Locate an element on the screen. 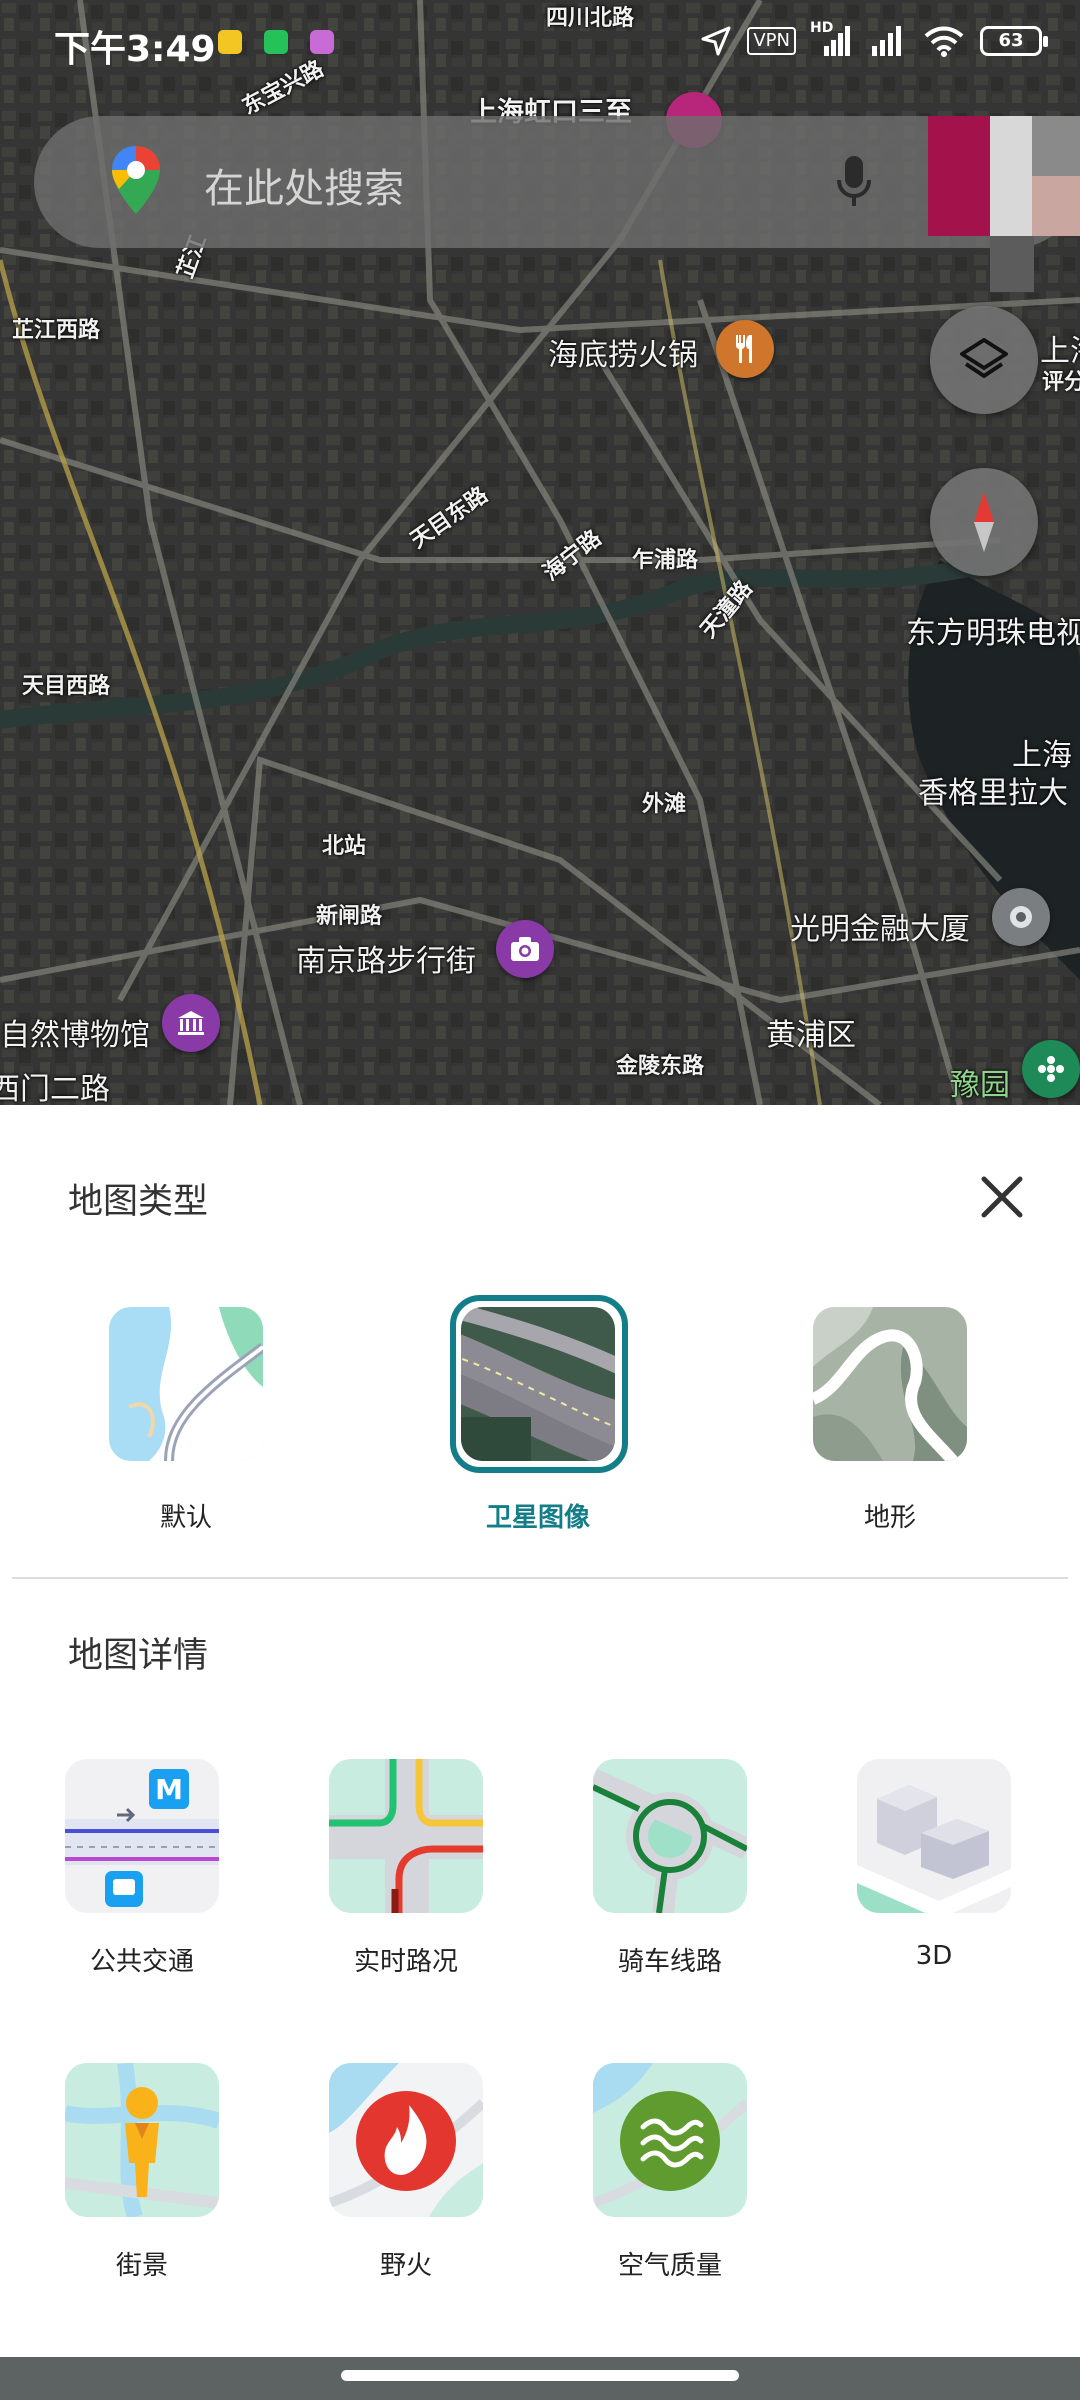 Image resolution: width=1080 pixels, height=2400 pixels. wifi-icon is located at coordinates (944, 41).